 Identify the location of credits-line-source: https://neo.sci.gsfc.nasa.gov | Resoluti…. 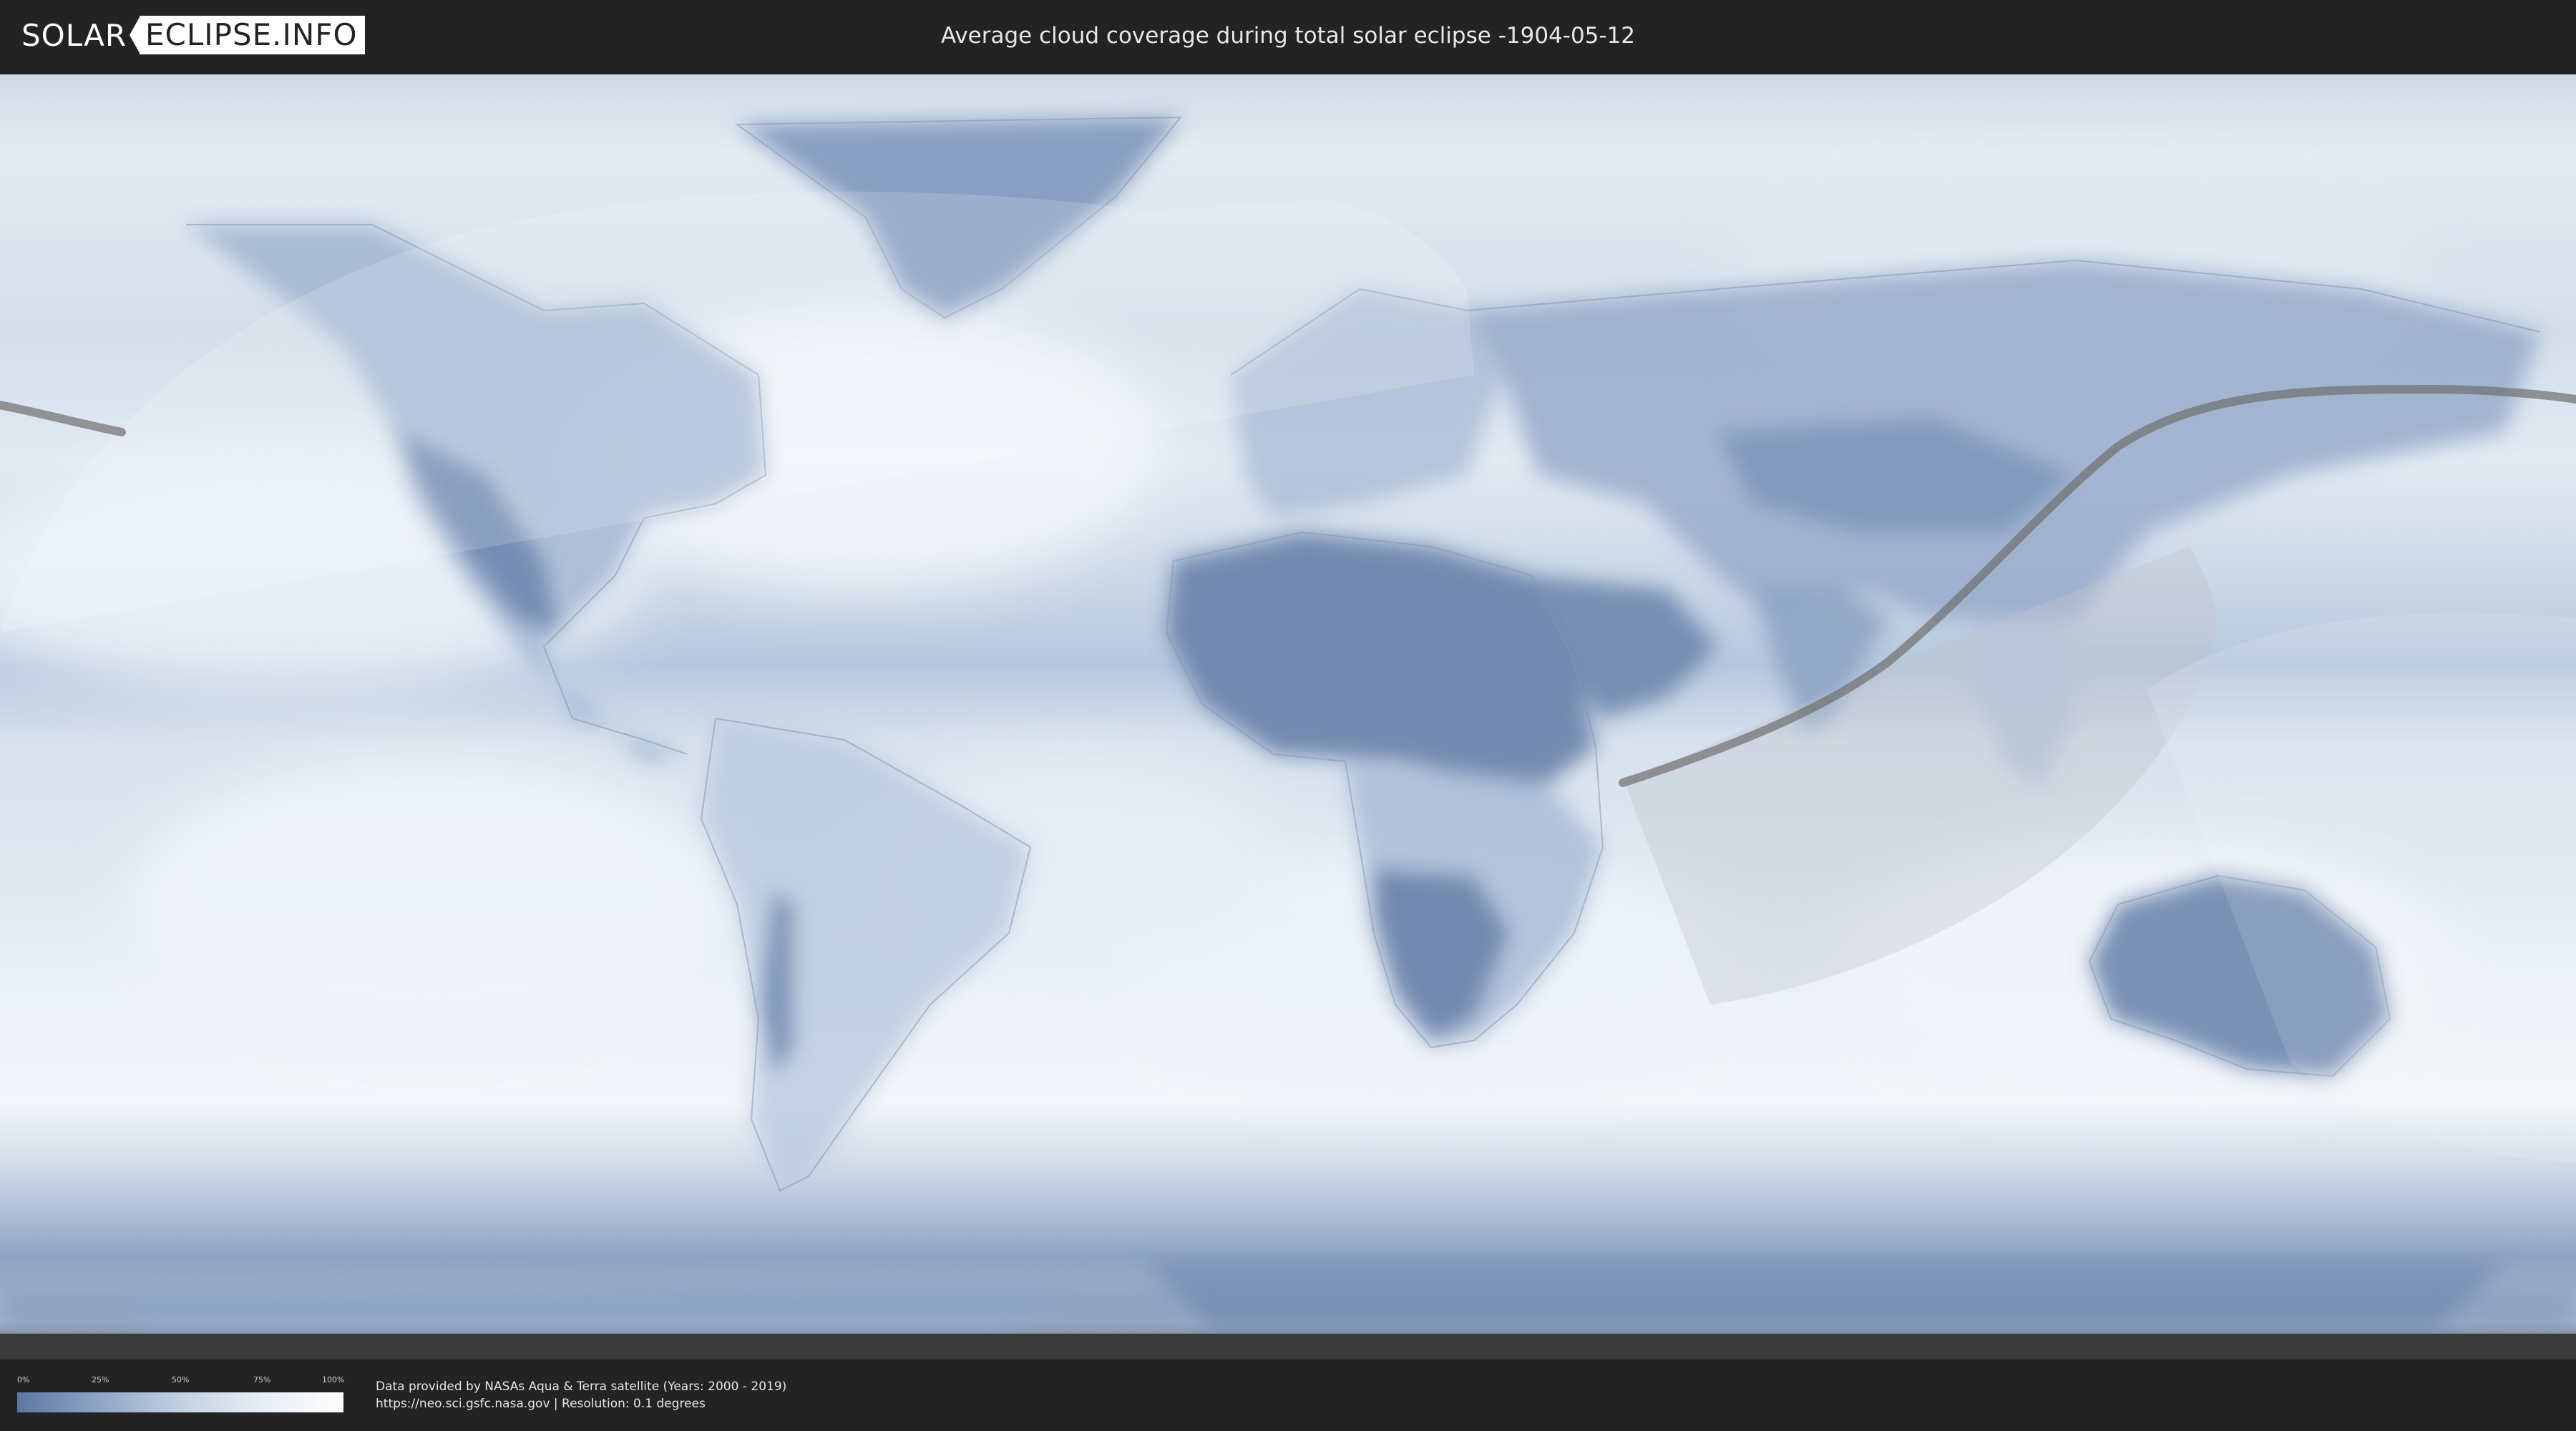
(541, 1404).